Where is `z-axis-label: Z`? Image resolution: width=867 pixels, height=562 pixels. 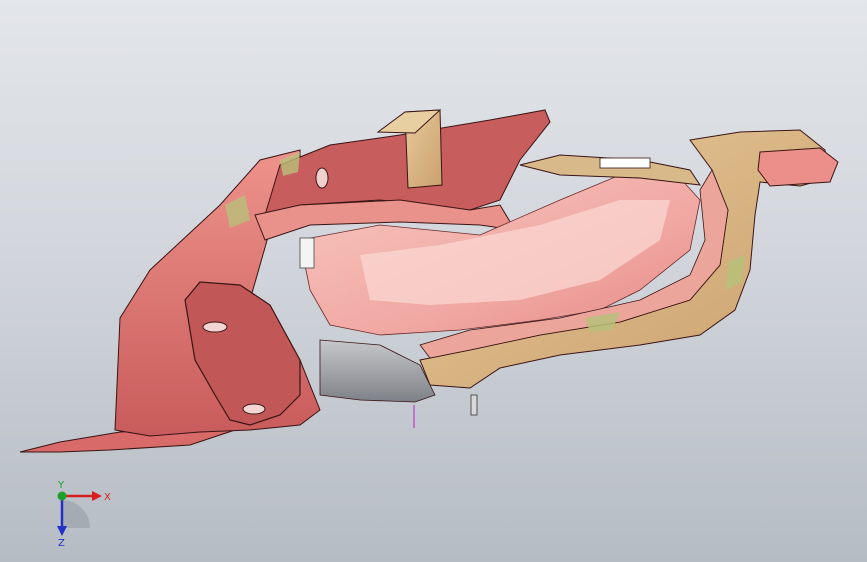
z-axis-label: Z is located at coordinates (61, 543).